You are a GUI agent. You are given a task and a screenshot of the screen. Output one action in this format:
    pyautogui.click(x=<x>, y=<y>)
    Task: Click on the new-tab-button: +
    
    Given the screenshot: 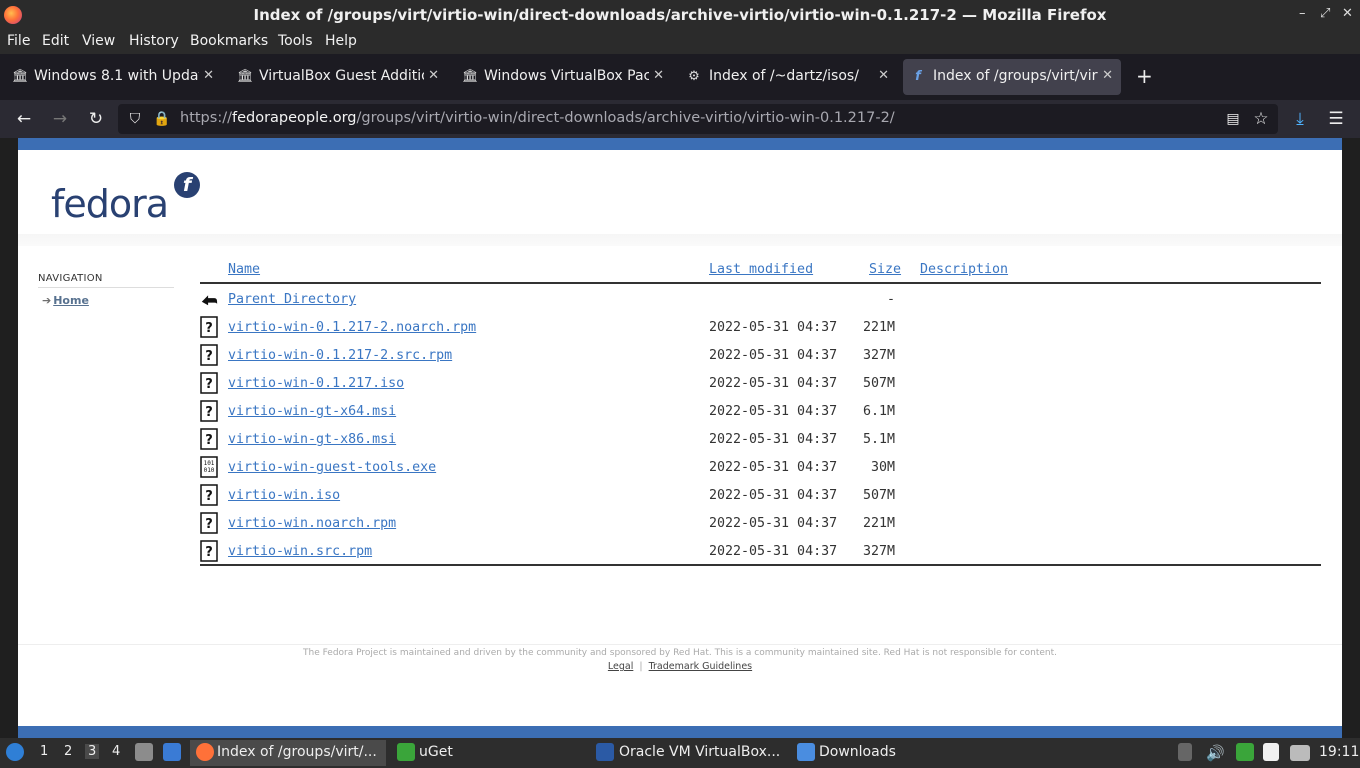 What is the action you would take?
    pyautogui.click(x=1144, y=76)
    